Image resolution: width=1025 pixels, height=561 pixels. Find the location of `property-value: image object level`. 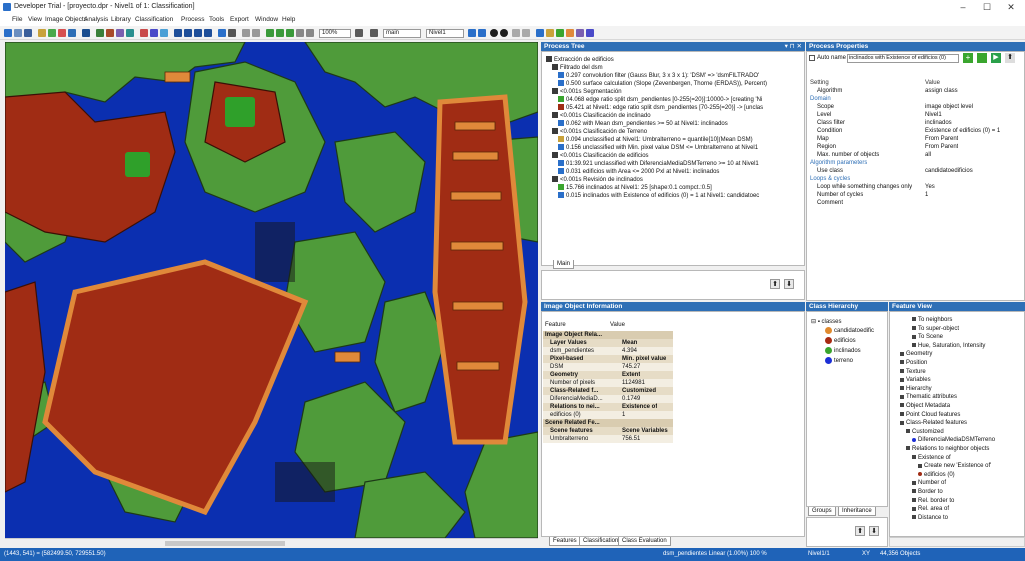

property-value: image object level is located at coordinates (949, 107).